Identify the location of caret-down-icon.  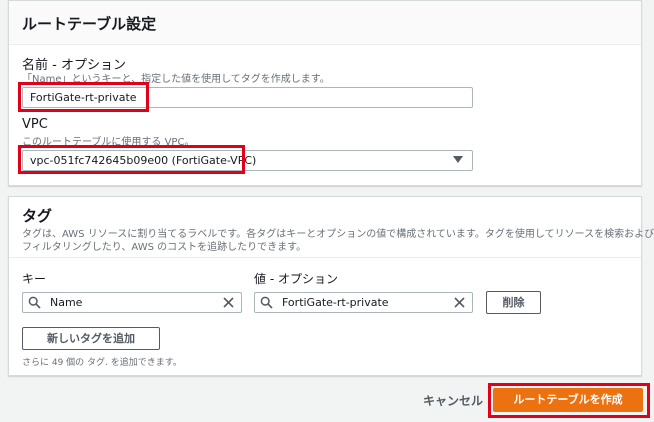
(458, 160).